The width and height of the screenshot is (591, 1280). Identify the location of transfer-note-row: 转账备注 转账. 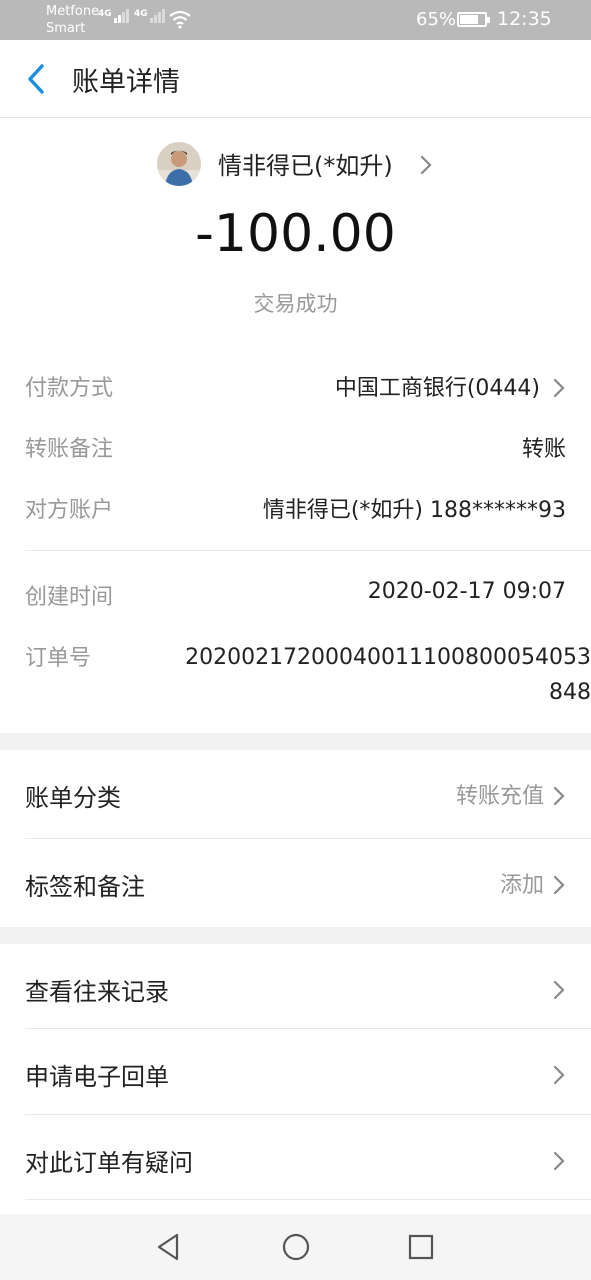
(295, 451).